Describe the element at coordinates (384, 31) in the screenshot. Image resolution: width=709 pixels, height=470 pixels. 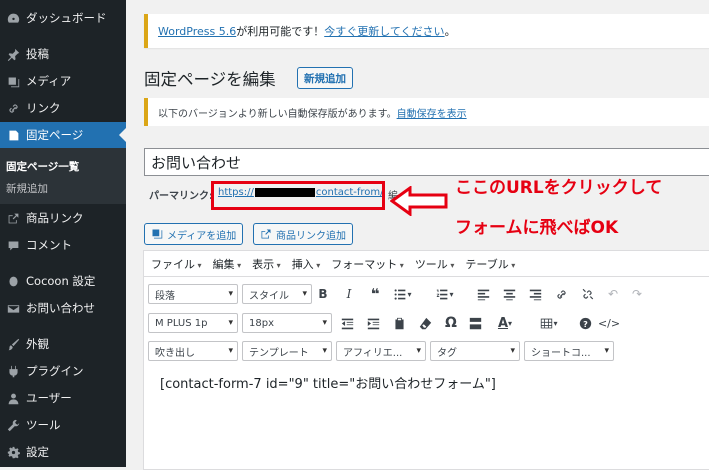
I see `update-now-link: 今すぐ更新してください` at that location.